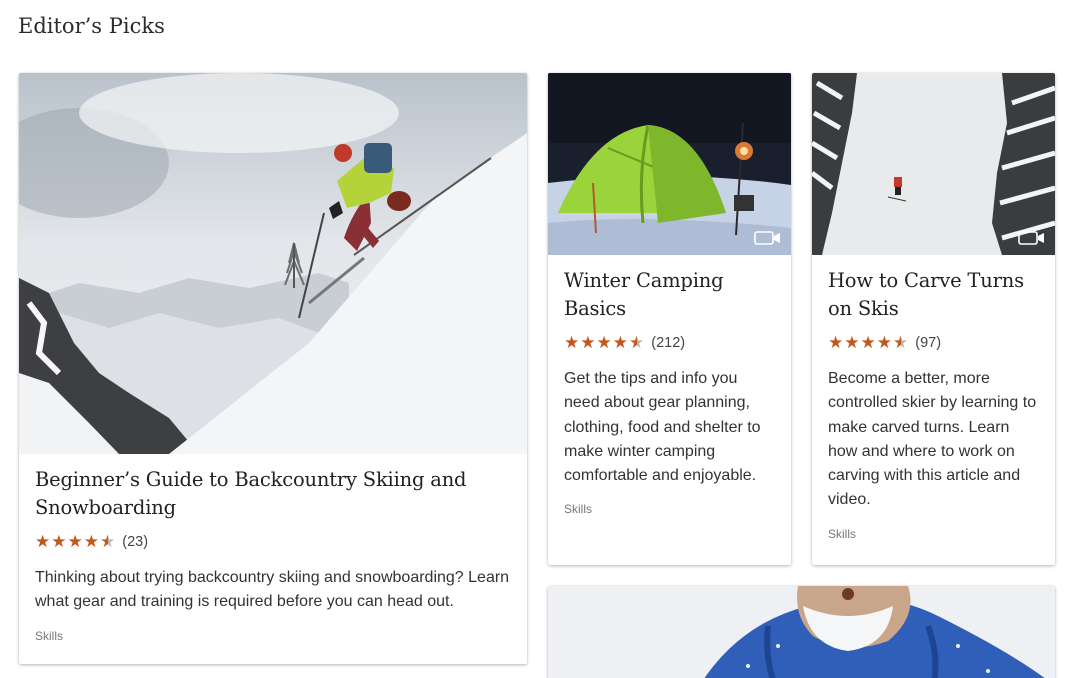  I want to click on star-rating: ★ ★ ★ ★ ★ (97), so click(933, 343).